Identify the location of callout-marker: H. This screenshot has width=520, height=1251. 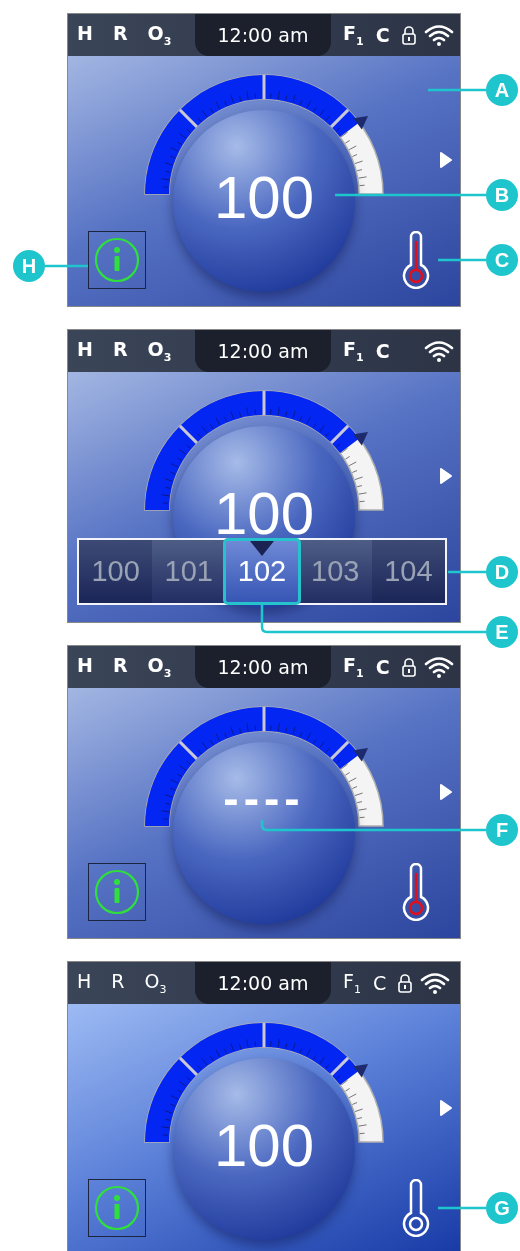
(29, 266).